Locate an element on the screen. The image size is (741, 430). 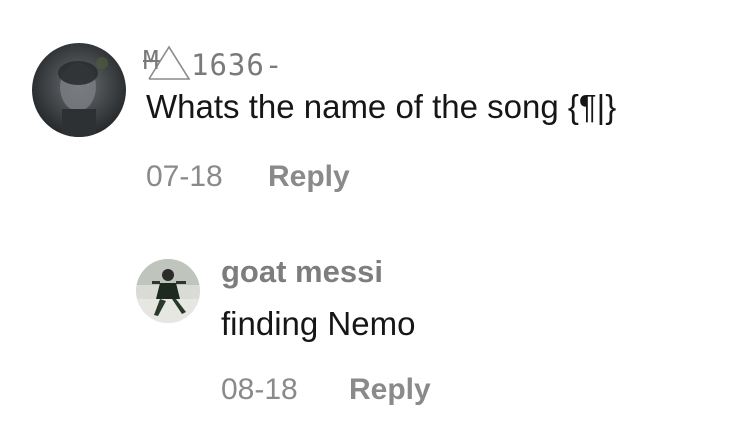
reply-date: 08-18 is located at coordinates (259, 389).